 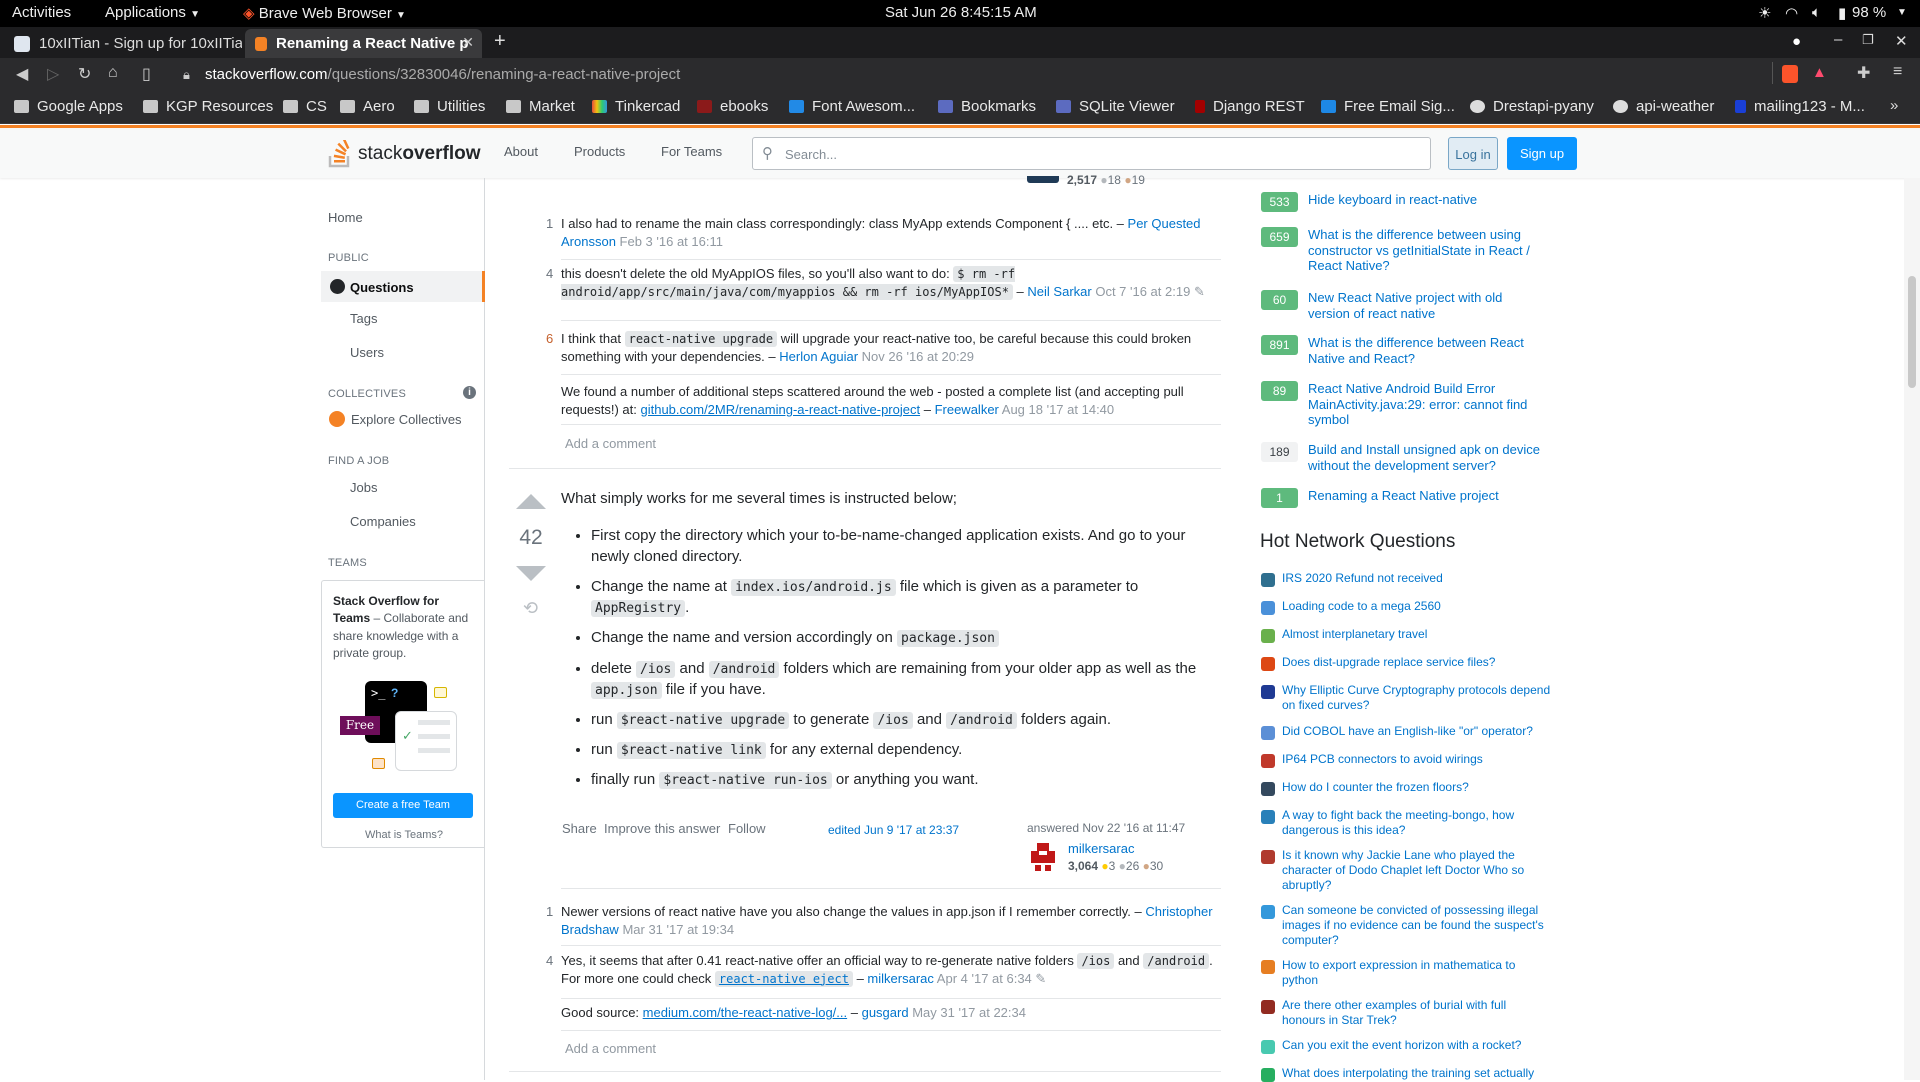 I want to click on sidebar-item-explore-collectives: Explore Collectives, so click(x=395, y=419).